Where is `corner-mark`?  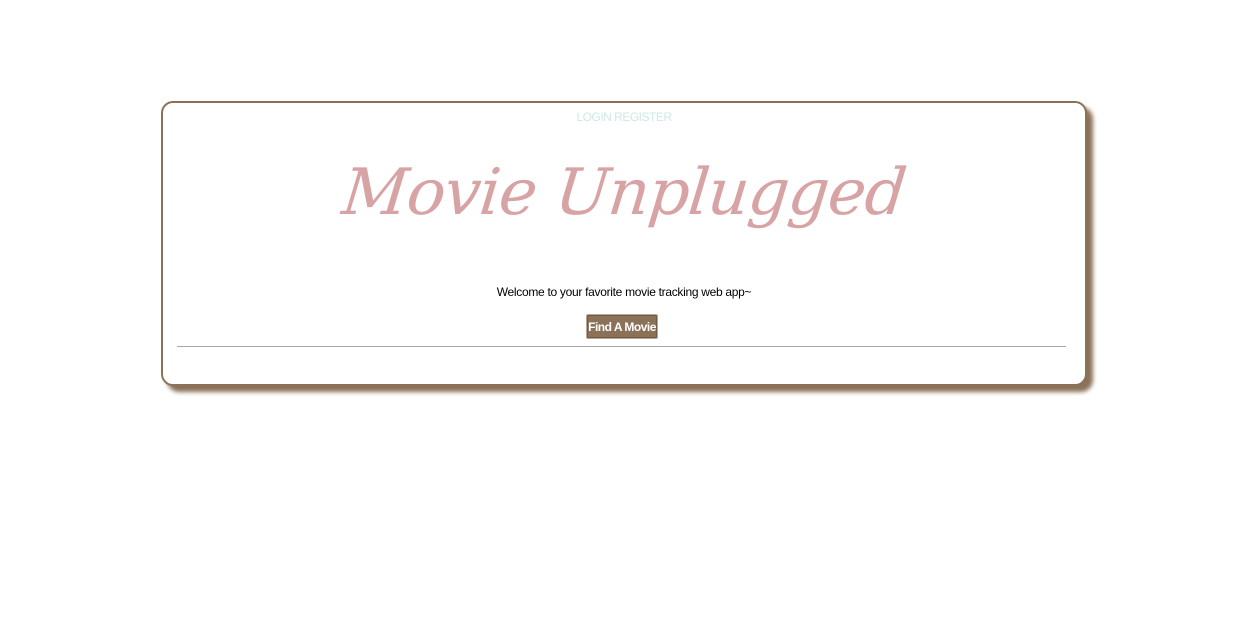
corner-mark is located at coordinates (1082, 382).